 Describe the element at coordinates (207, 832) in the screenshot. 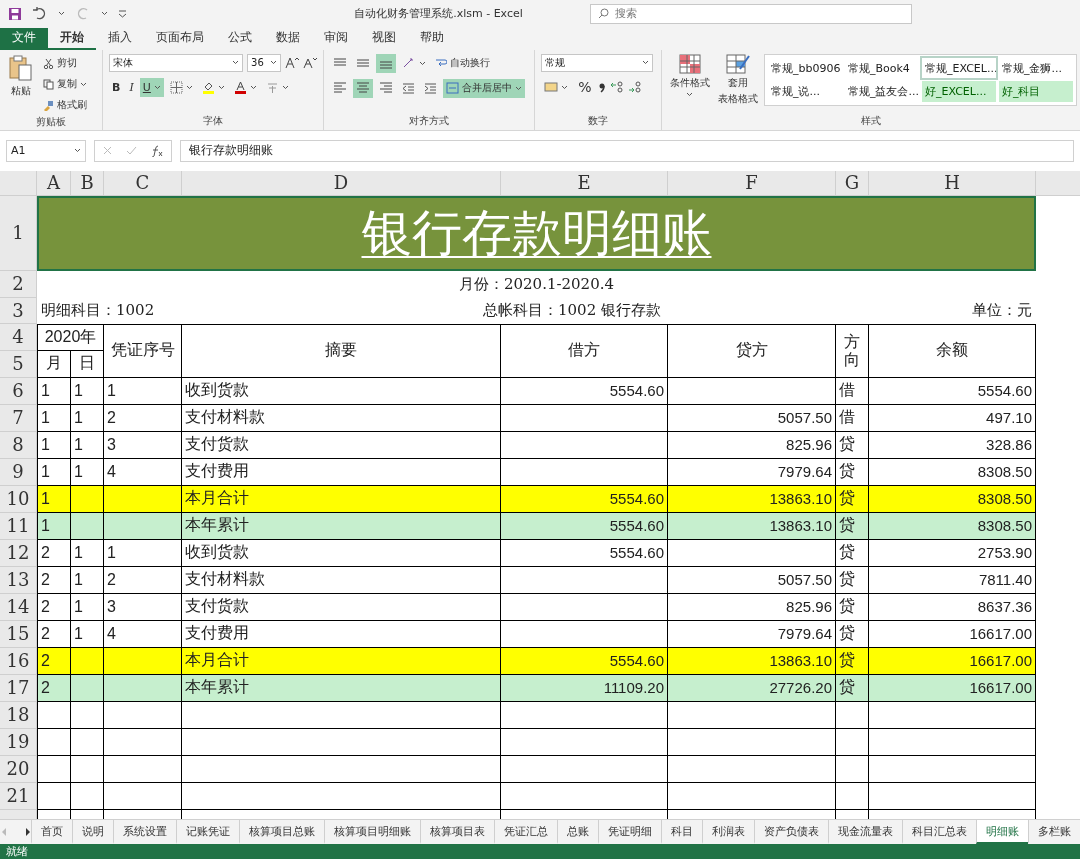

I see `sheet-tab: 记账凭证` at that location.